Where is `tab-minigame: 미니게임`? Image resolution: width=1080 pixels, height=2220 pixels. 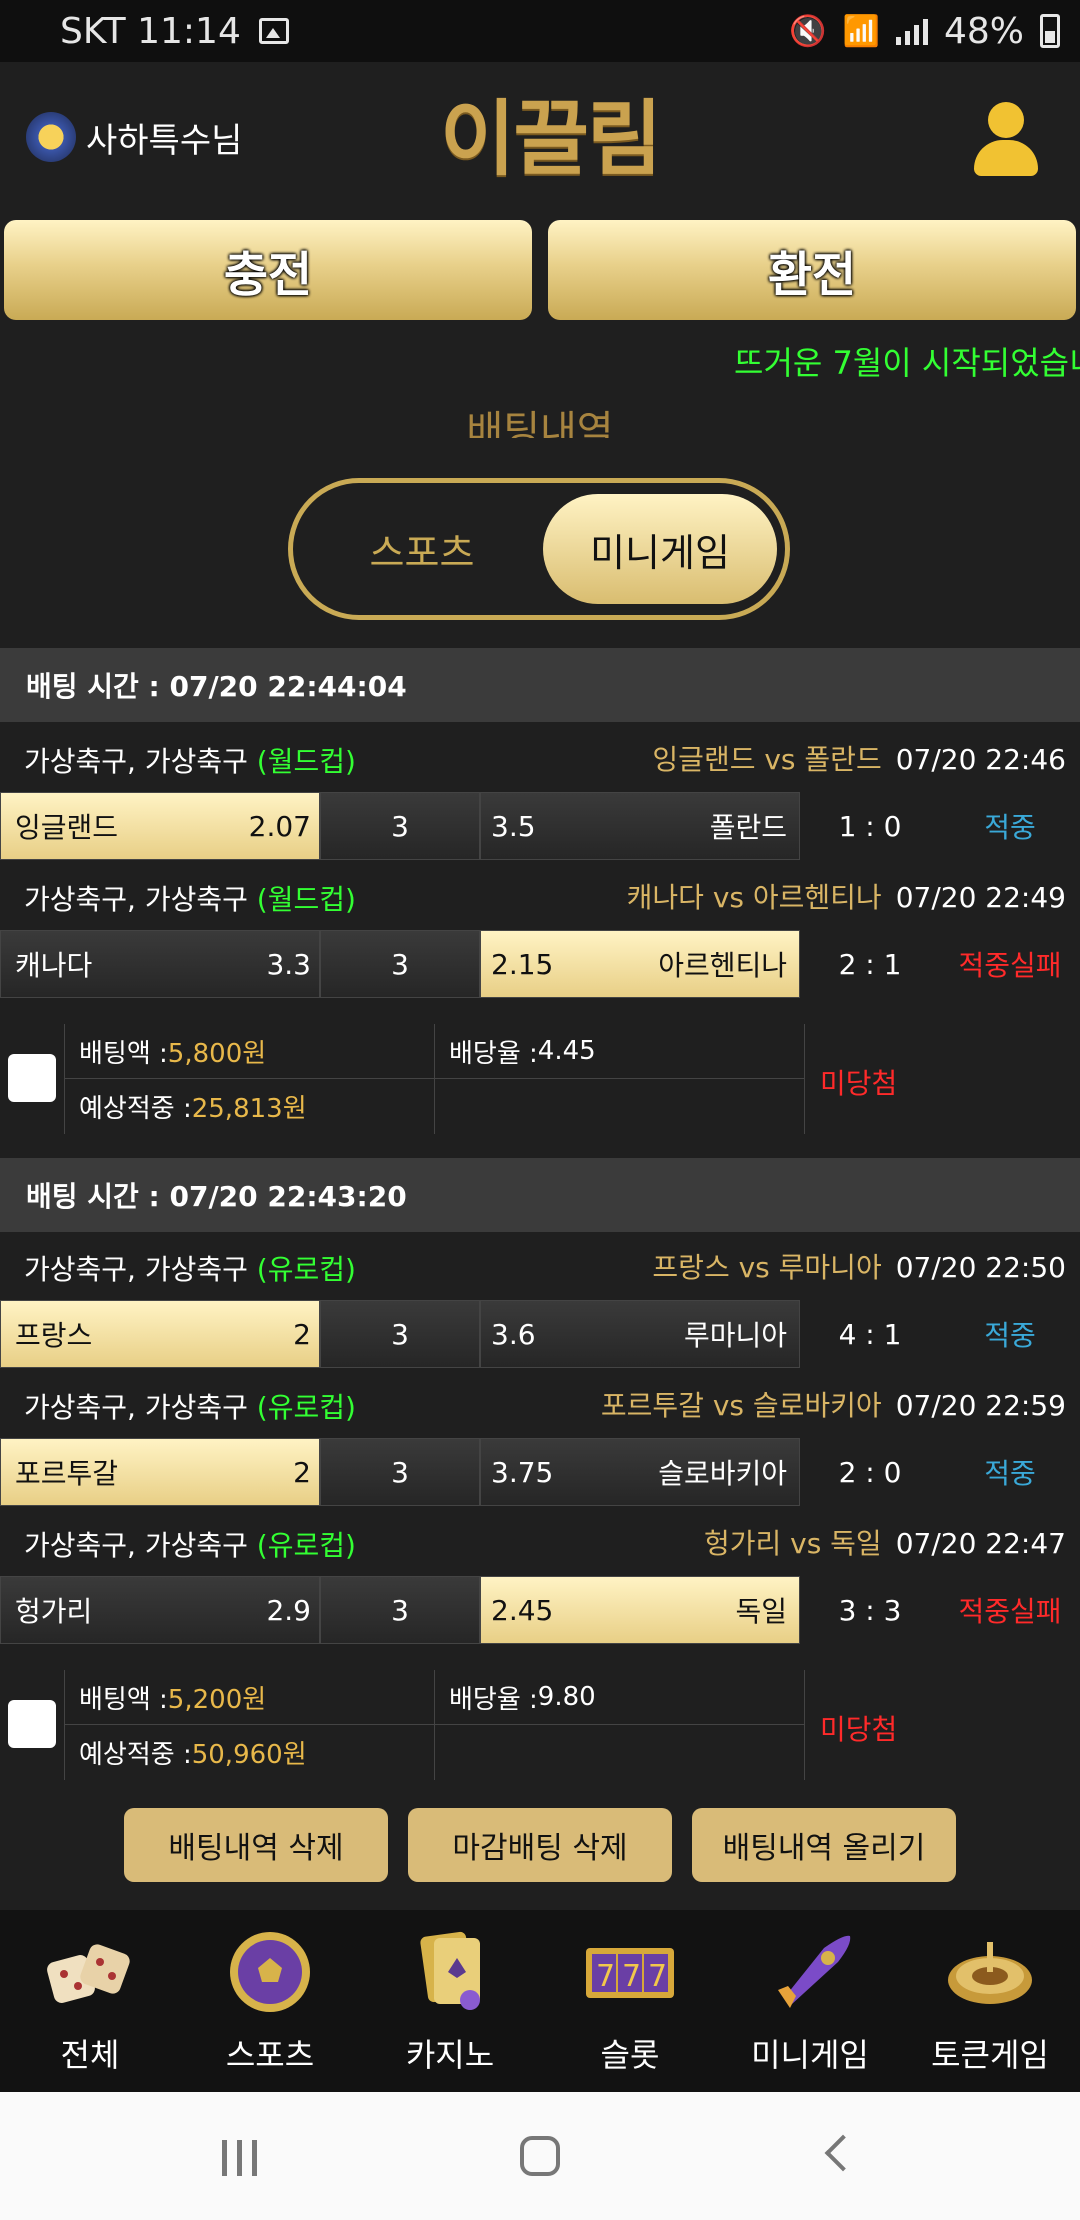
tab-minigame: 미니게임 is located at coordinates (660, 549).